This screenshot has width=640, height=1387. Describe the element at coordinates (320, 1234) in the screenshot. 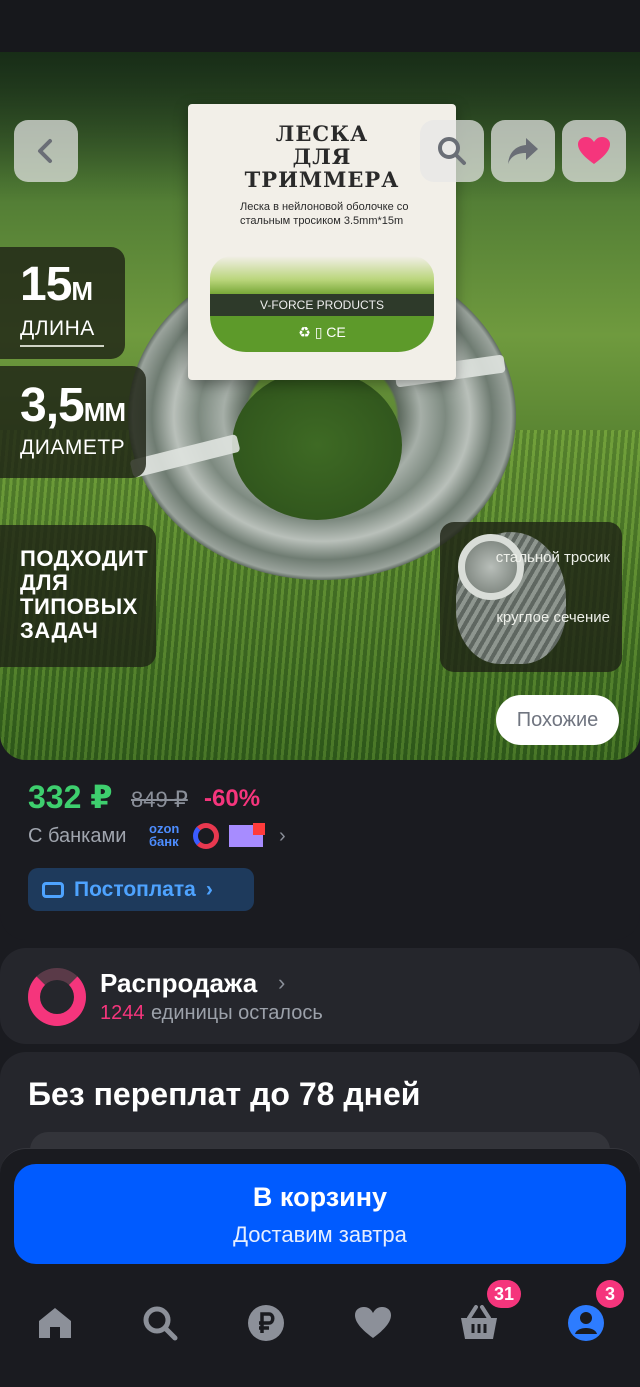

I see `delivery-label: Доставим завтра` at that location.